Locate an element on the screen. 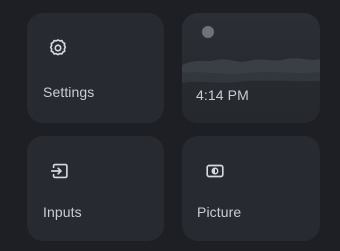 The image size is (340, 251). settings-label: Settings is located at coordinates (69, 92).